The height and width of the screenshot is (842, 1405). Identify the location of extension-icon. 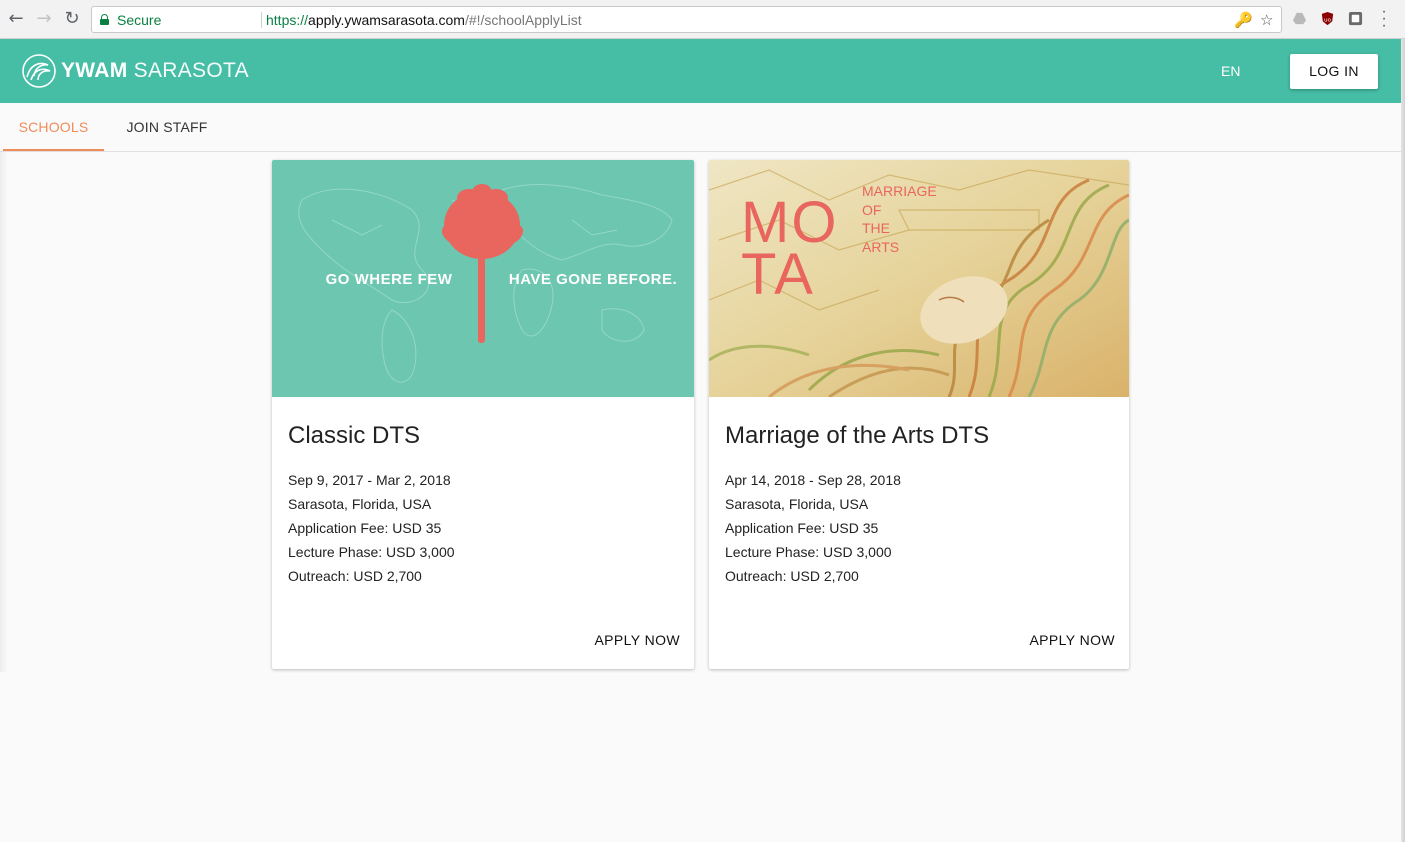
(1355, 18).